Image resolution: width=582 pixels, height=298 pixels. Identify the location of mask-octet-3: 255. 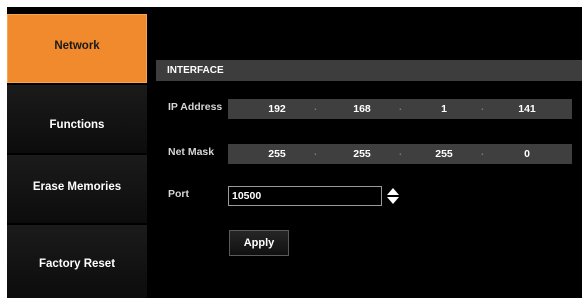
(444, 154).